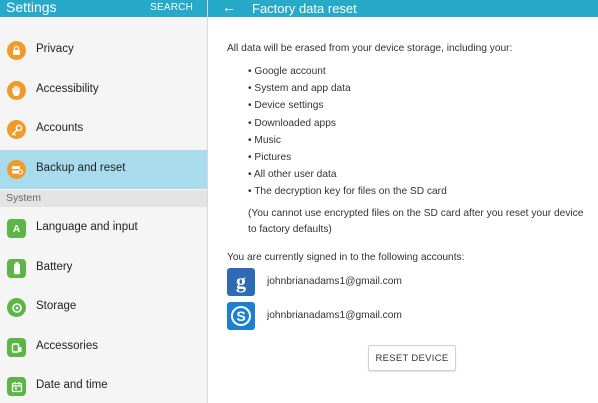 The image size is (598, 403). I want to click on sidebar-item-battery: Battery, so click(103, 268).